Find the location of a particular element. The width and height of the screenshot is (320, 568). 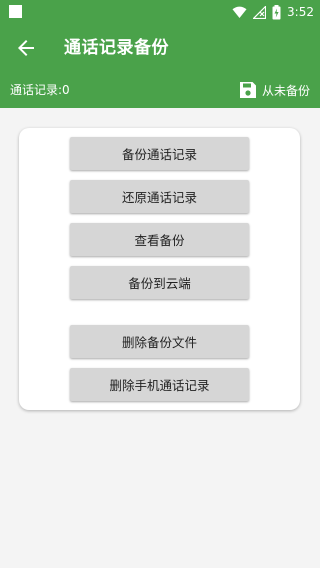

delete-phone-call-log-button: 删除手机通话记录 is located at coordinates (159, 384).